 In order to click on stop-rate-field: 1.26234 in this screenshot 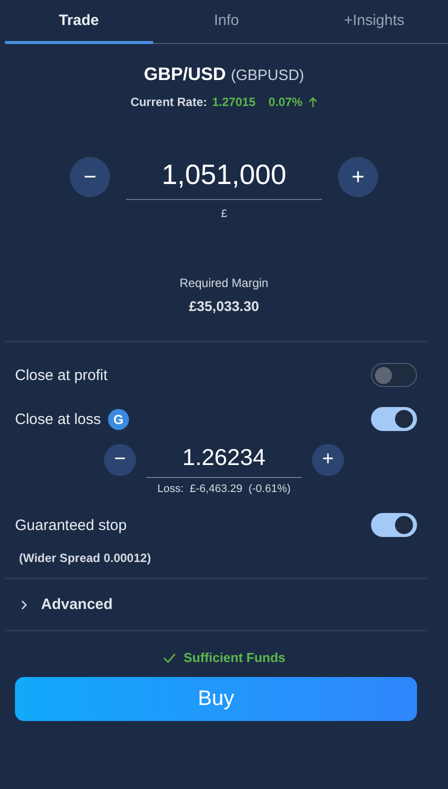, I will do `click(224, 459)`.